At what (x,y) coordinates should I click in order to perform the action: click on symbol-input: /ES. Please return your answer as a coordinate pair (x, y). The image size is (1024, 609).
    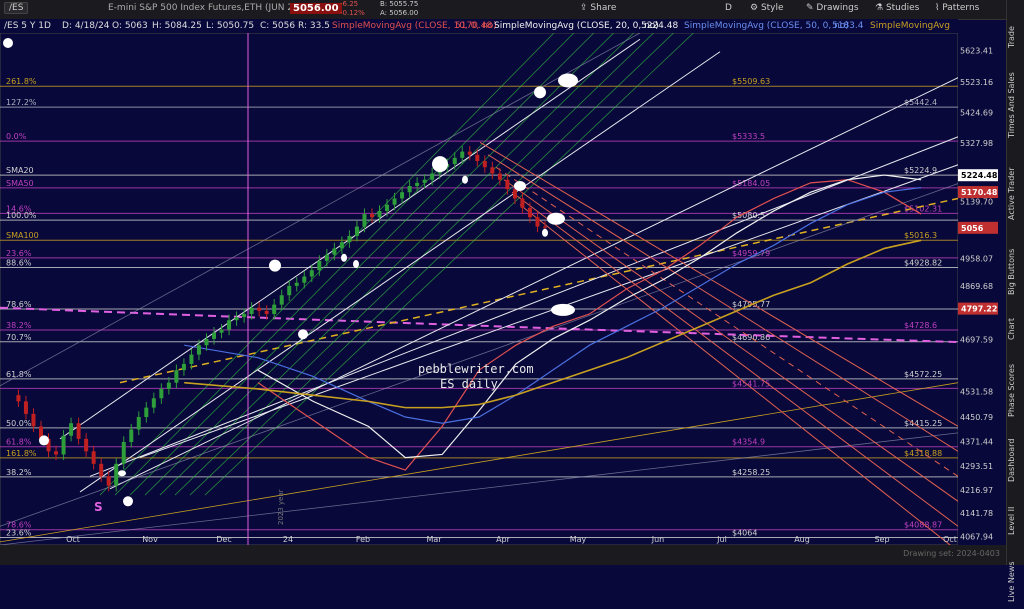
    Looking at the image, I should click on (16, 8).